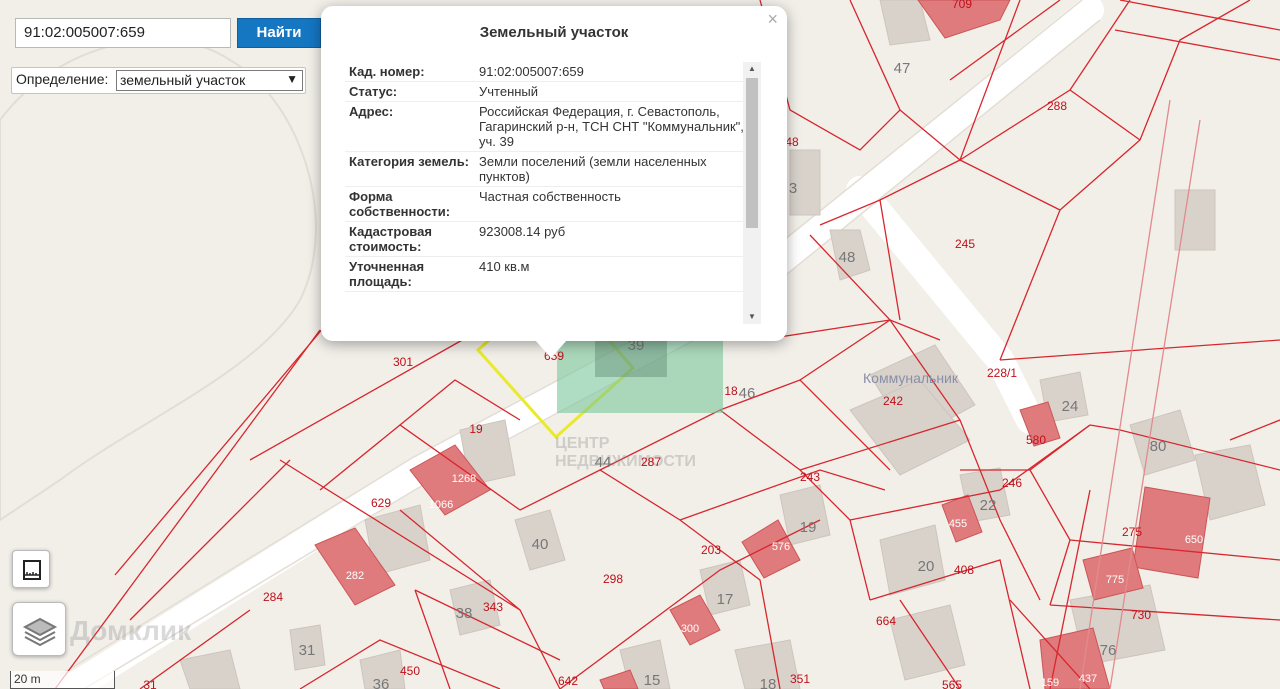 The image size is (1280, 689). Describe the element at coordinates (387, 71) in the screenshot. I see `popup-row-key: Кад. номер:` at that location.